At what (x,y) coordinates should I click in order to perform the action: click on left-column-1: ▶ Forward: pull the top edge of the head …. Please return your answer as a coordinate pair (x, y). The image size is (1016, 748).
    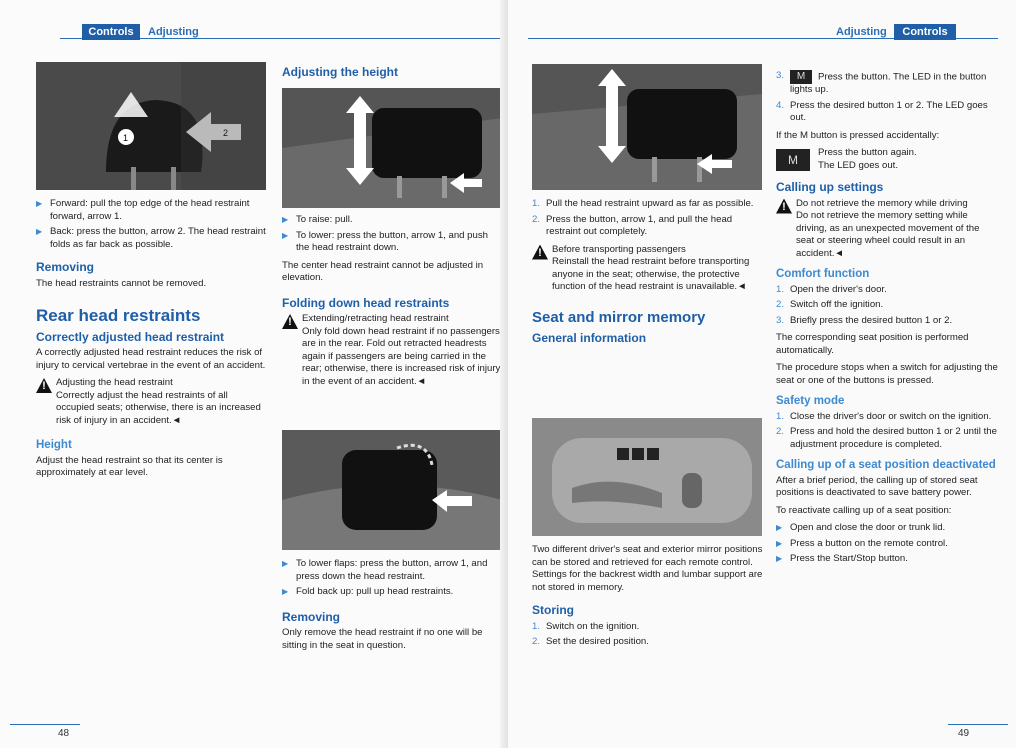
    Looking at the image, I should click on (151, 341).